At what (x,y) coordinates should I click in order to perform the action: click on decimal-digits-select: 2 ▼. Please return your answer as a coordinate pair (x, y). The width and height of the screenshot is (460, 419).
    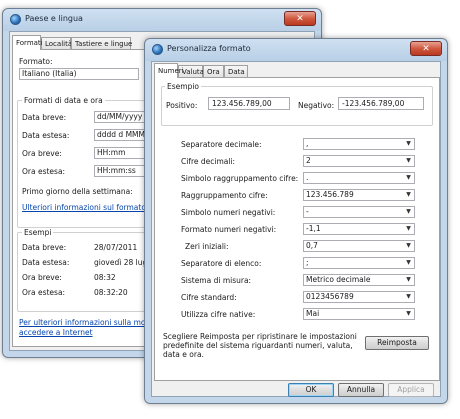
    Looking at the image, I should click on (359, 161).